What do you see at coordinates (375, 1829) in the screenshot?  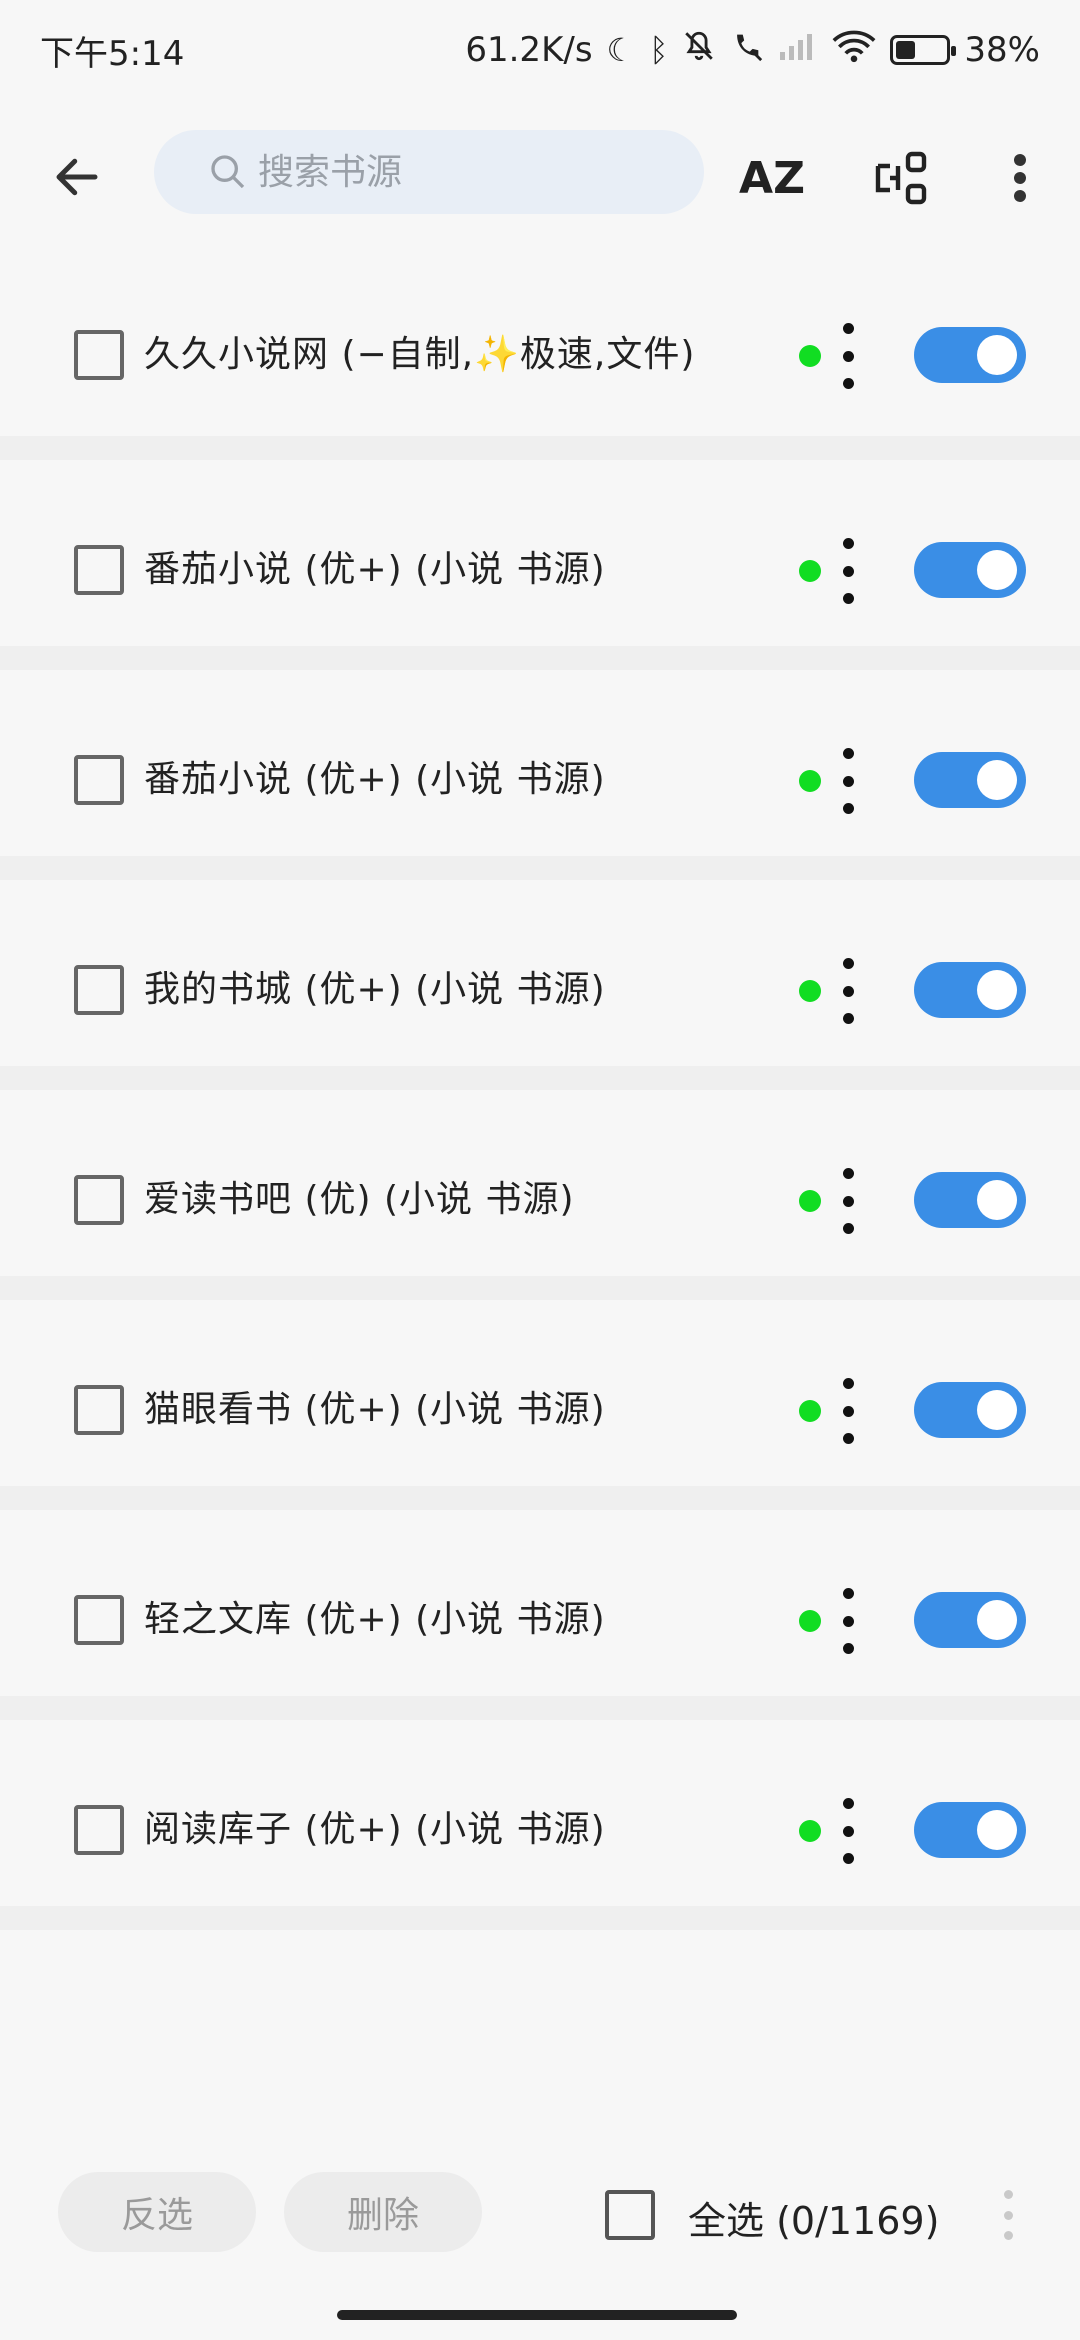 I see `source-name: 阅读库子 (优+) (小说 书源)` at bounding box center [375, 1829].